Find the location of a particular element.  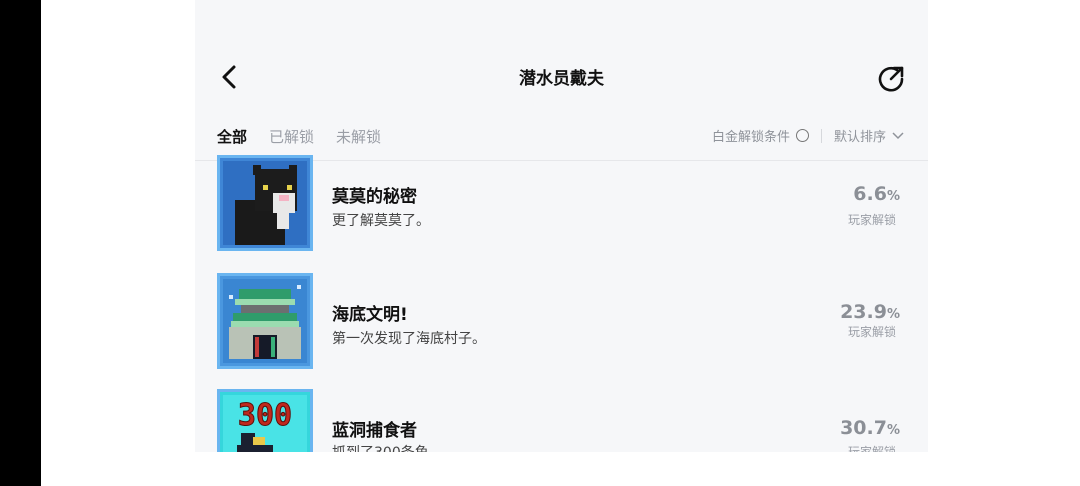

achievement-desc: 抓到了300条鱼 is located at coordinates (380, 447).